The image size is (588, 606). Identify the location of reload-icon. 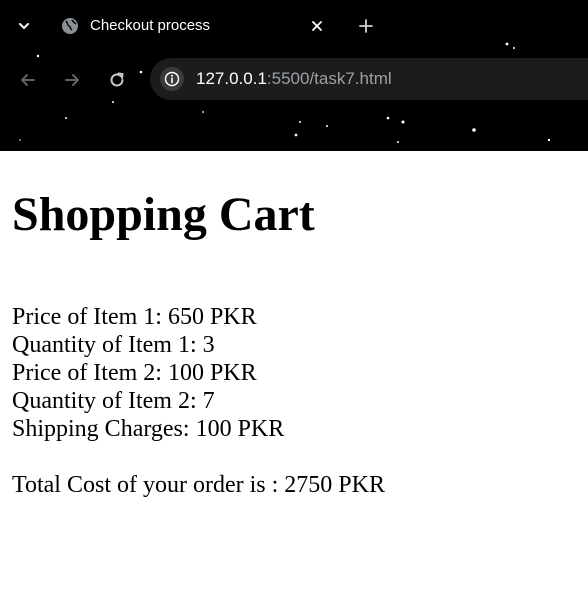
(117, 79).